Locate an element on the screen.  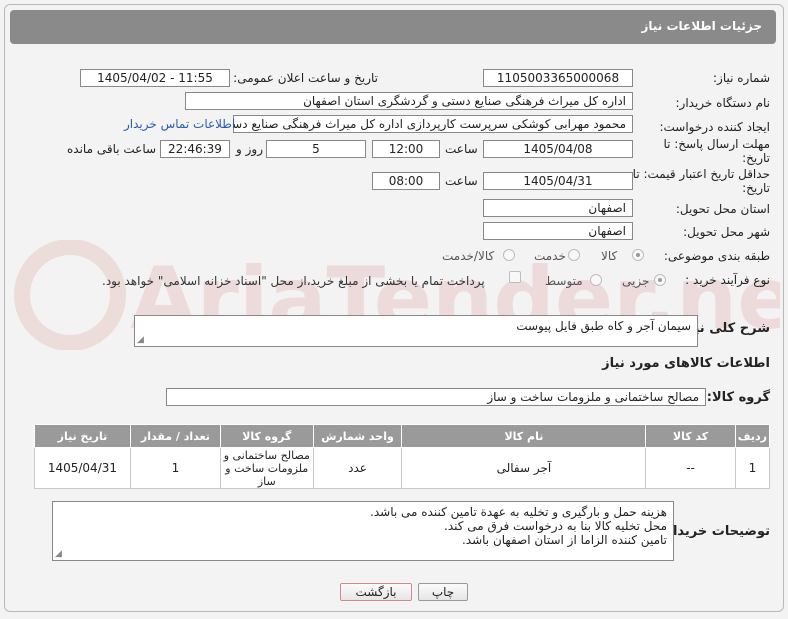
col-name-header: نام کالا is located at coordinates (524, 436).